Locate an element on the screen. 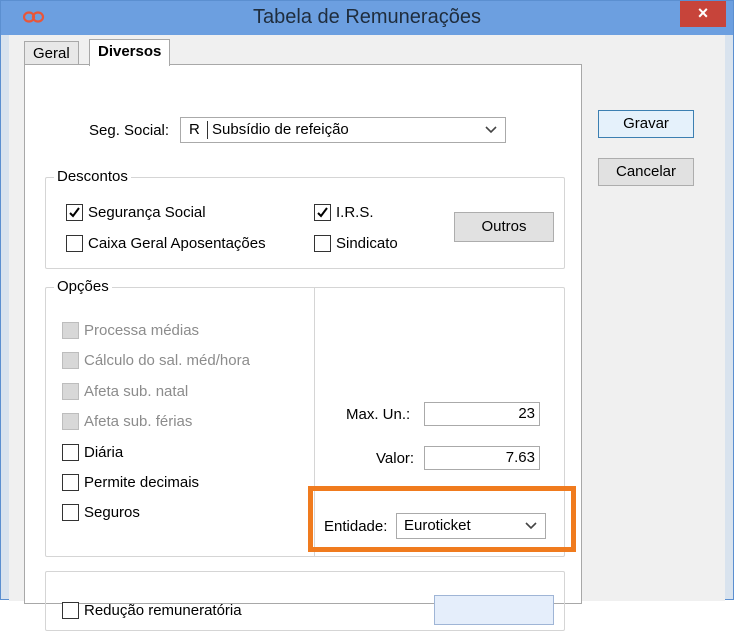 Image resolution: width=734 pixels, height=631 pixels. seguros-label: Seguros is located at coordinates (112, 512).